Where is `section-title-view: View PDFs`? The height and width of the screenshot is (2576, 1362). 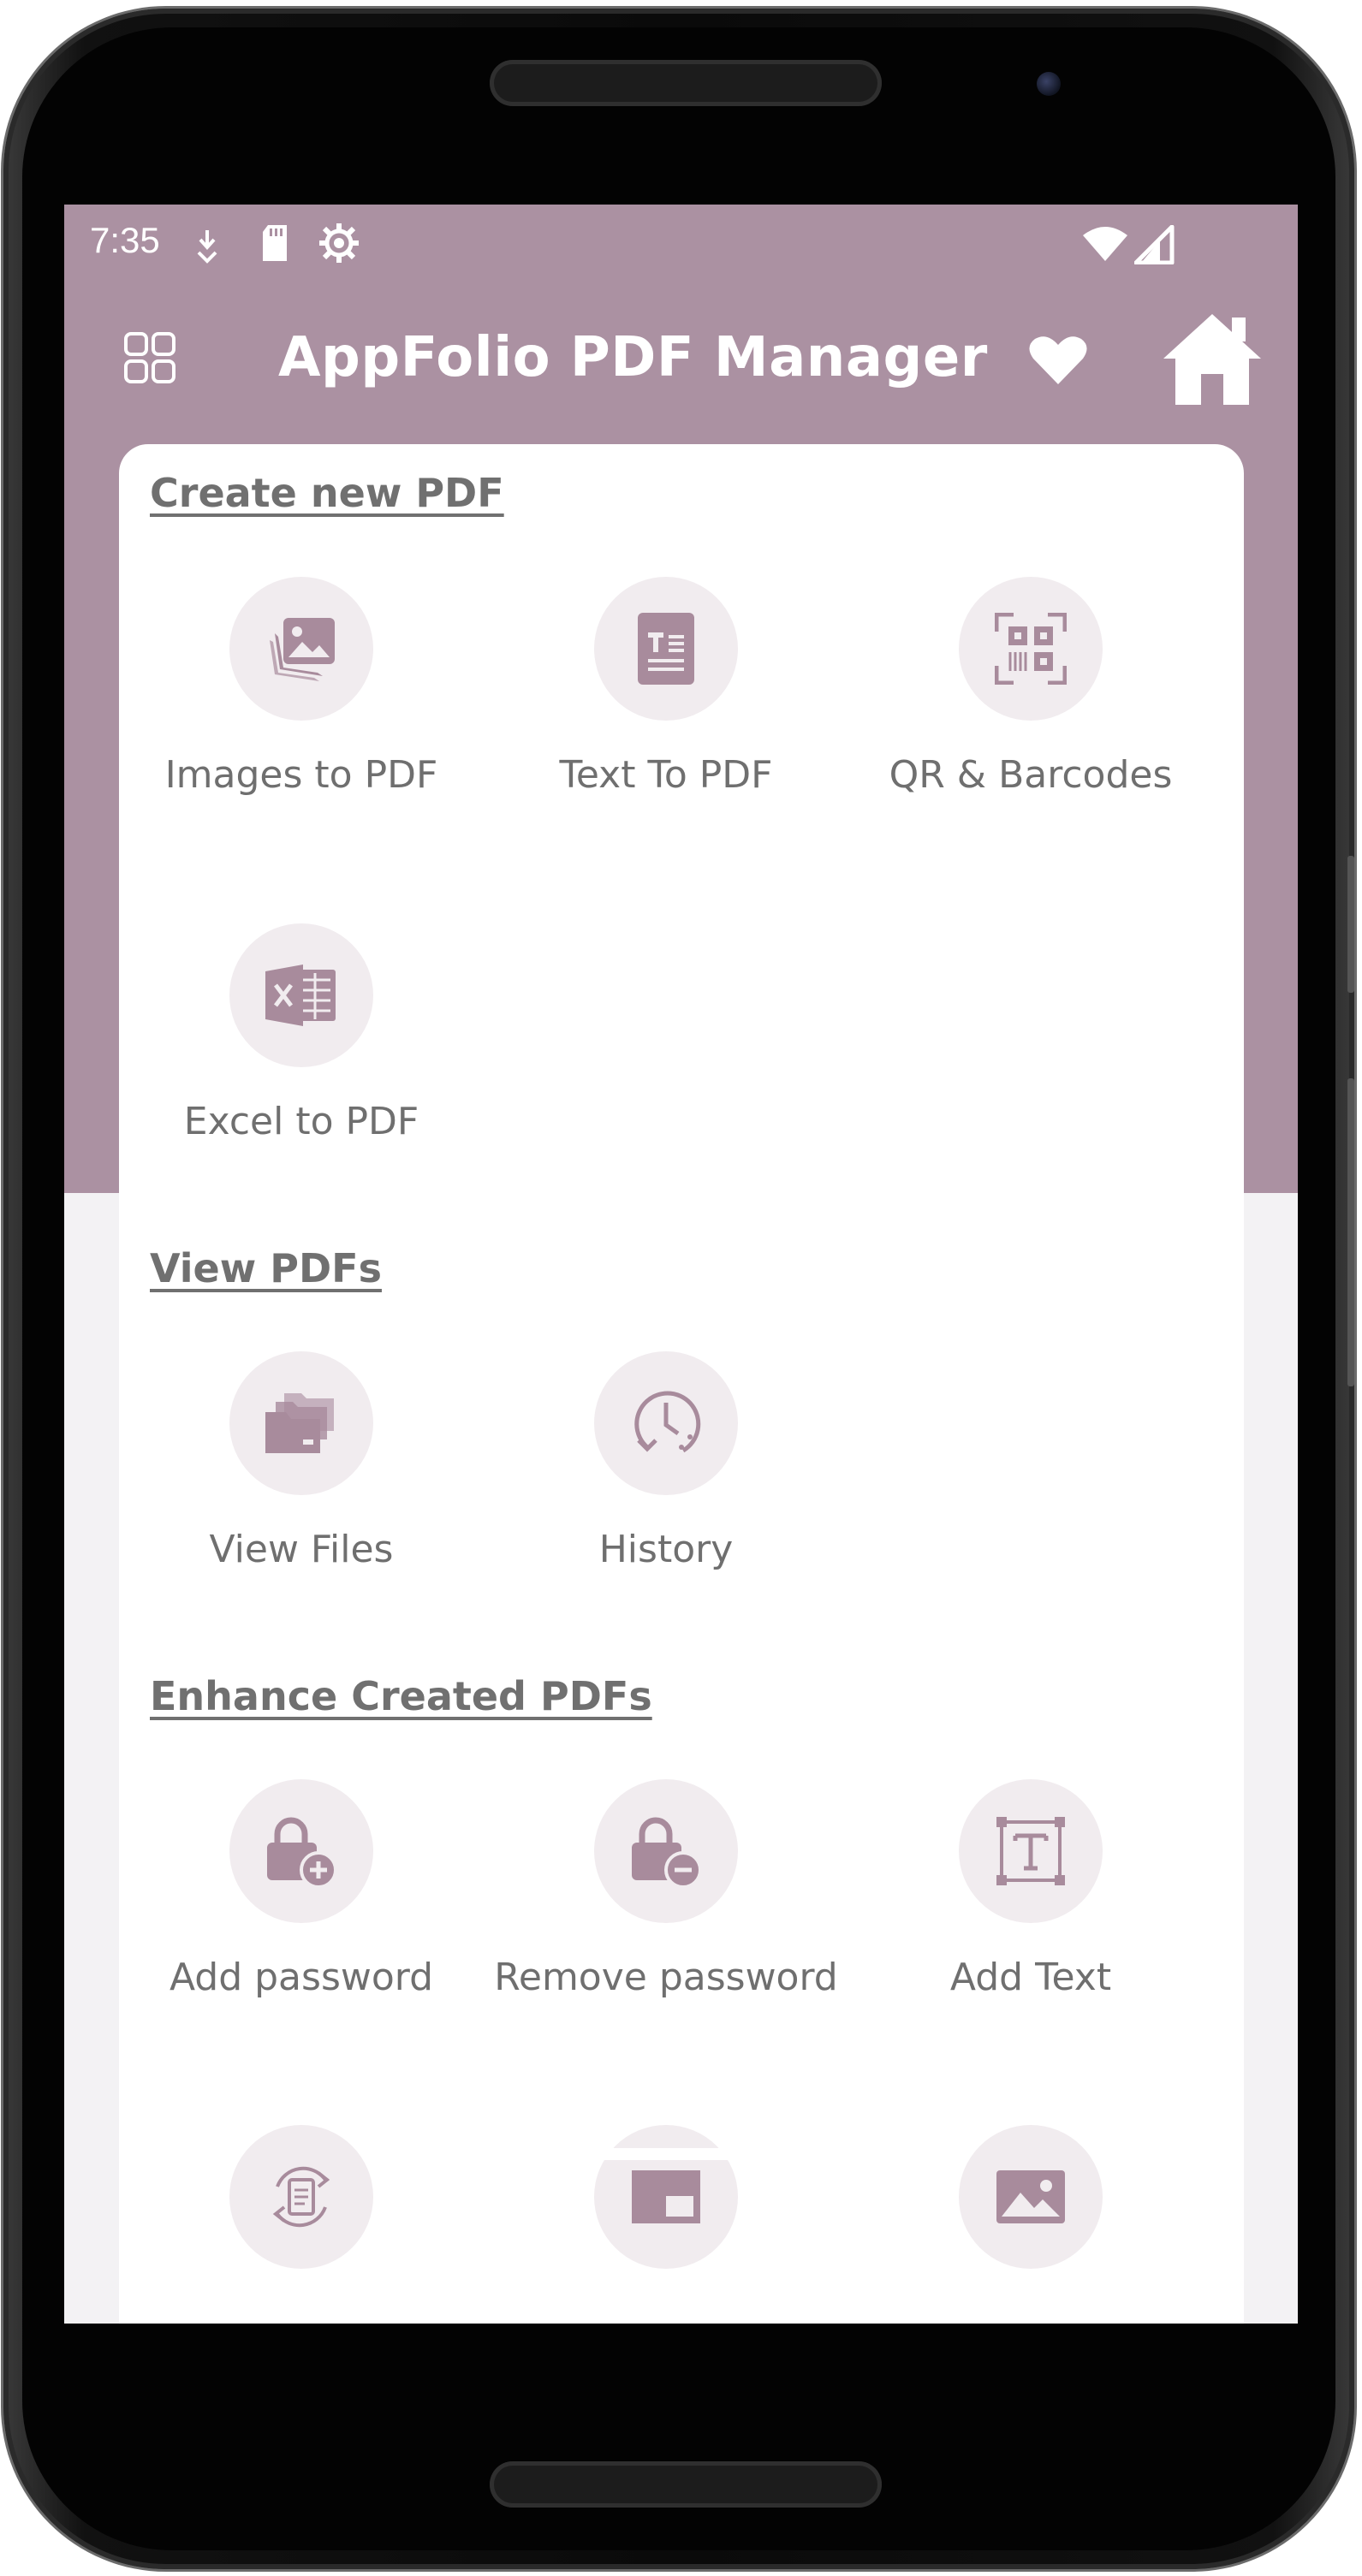
section-title-view: View PDFs is located at coordinates (266, 1268).